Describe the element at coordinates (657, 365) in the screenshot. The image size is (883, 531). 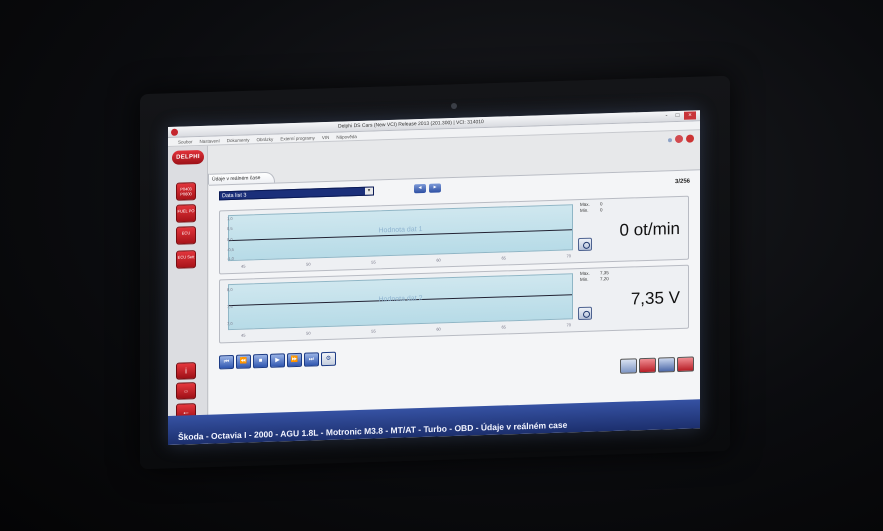
I see `tool-buttons` at that location.